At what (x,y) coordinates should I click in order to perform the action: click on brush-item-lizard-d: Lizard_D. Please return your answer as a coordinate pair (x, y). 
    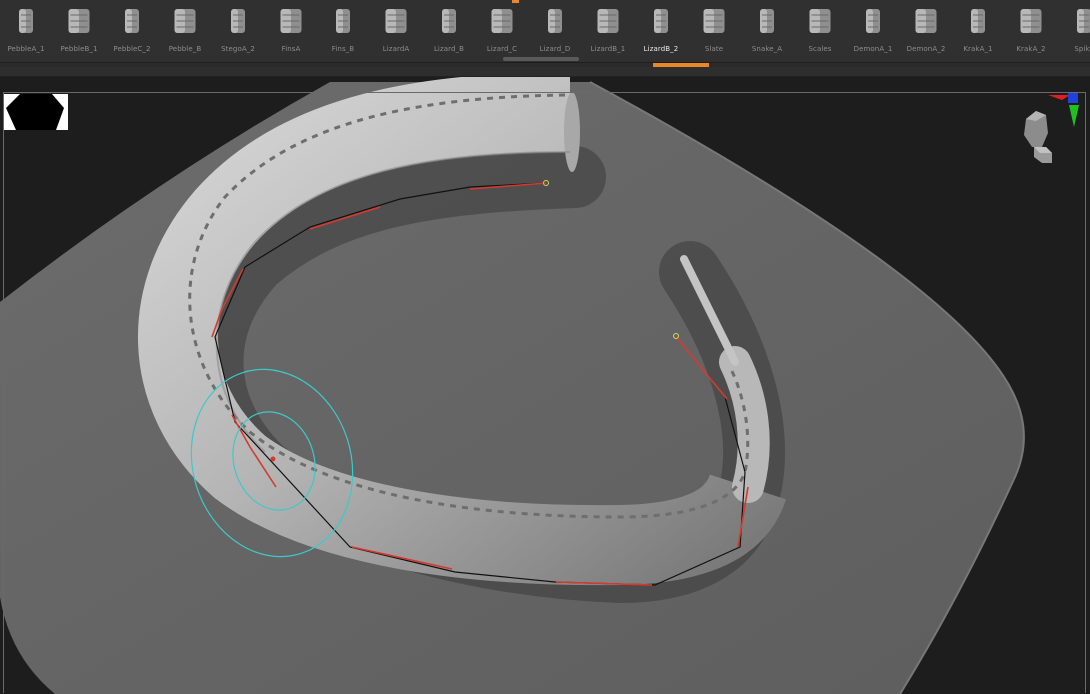
    Looking at the image, I should click on (555, 31).